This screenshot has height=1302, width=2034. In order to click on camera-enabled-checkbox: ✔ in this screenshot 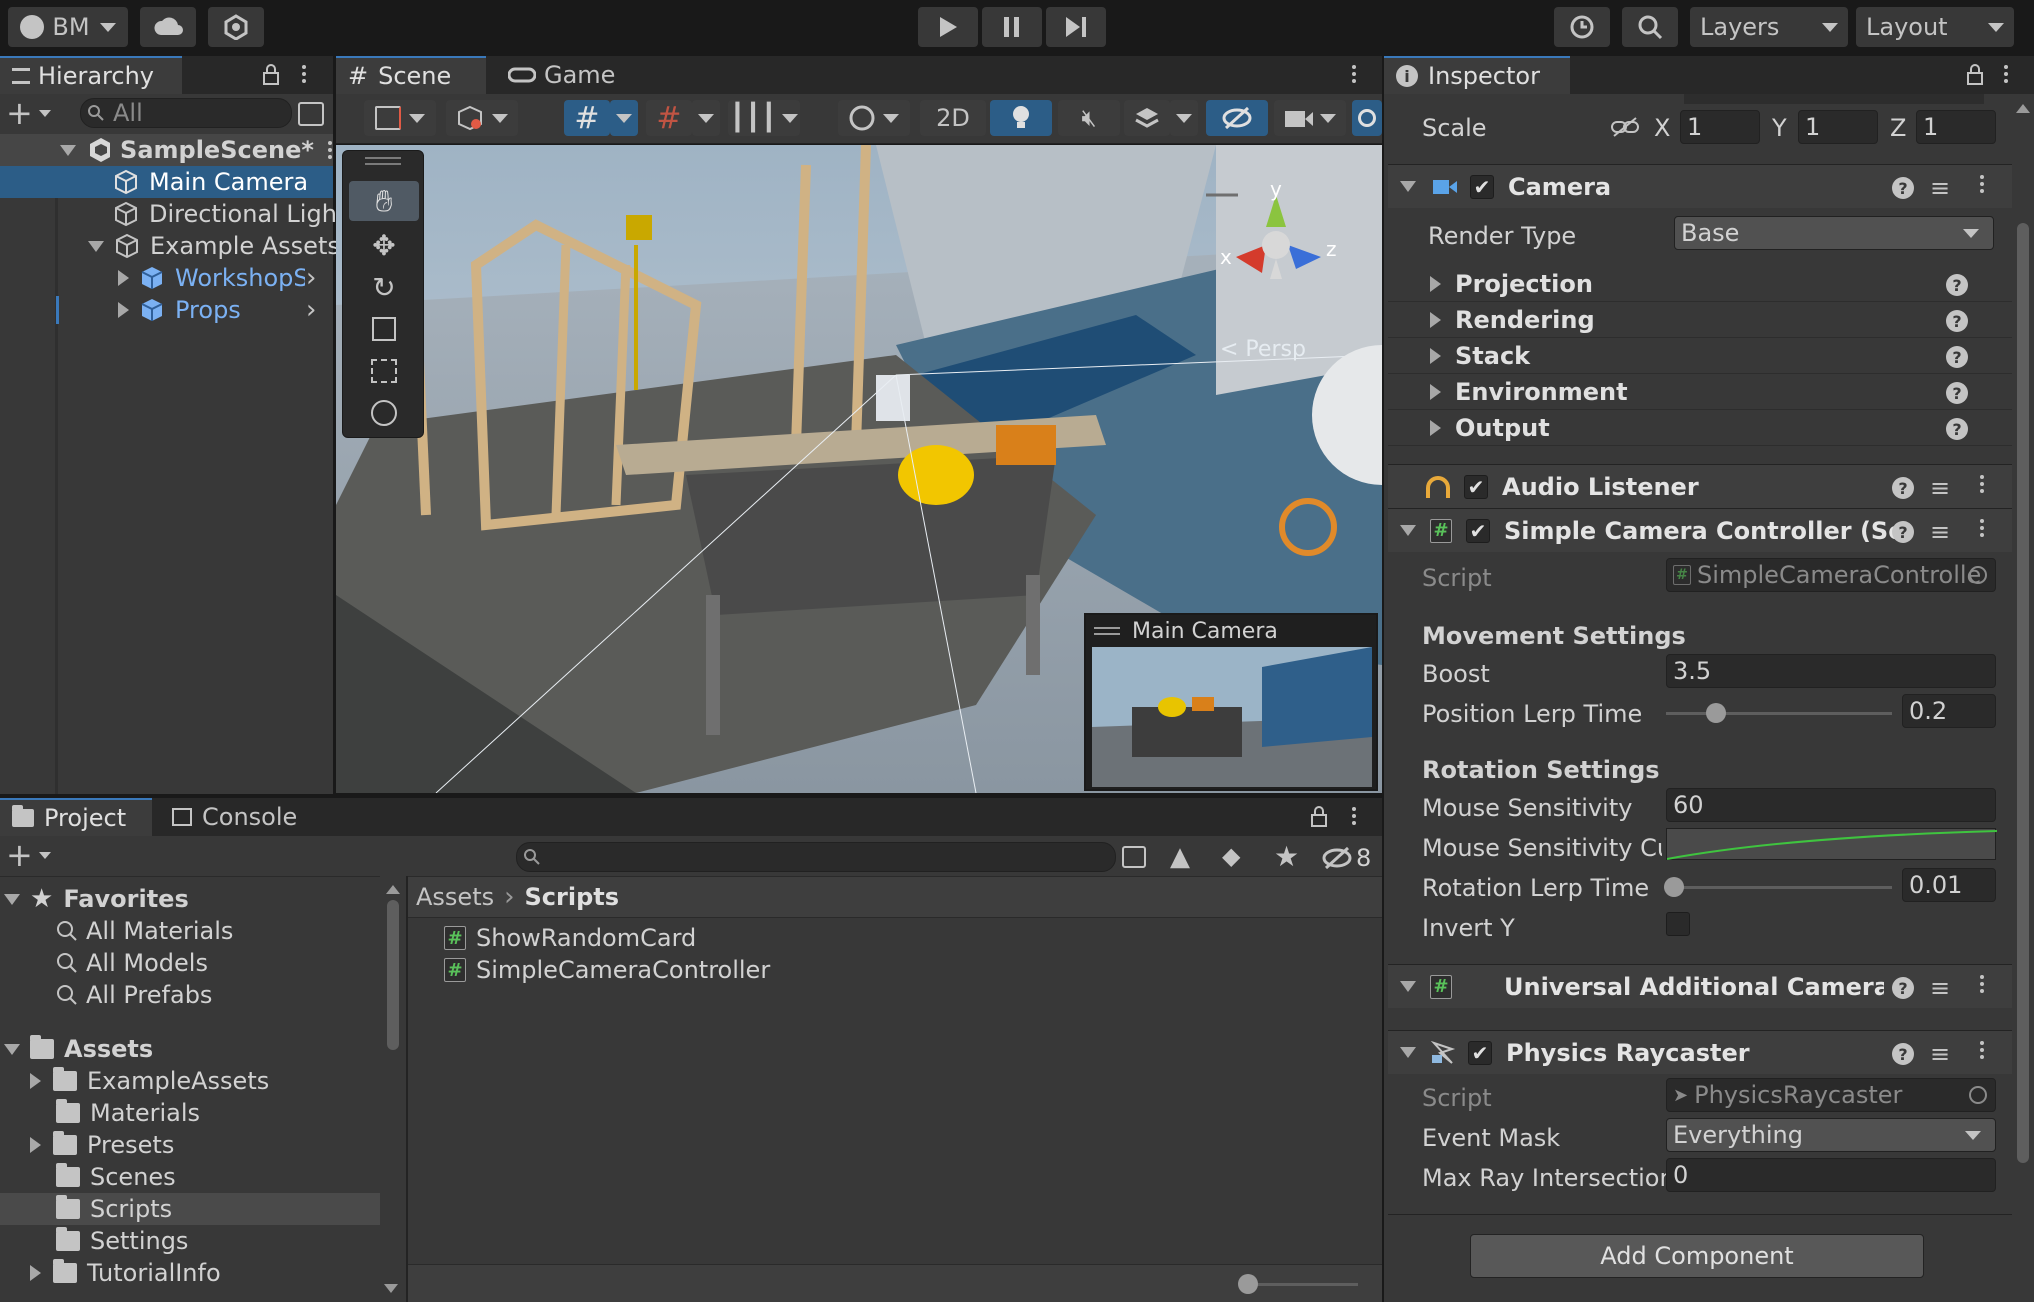, I will do `click(1482, 186)`.